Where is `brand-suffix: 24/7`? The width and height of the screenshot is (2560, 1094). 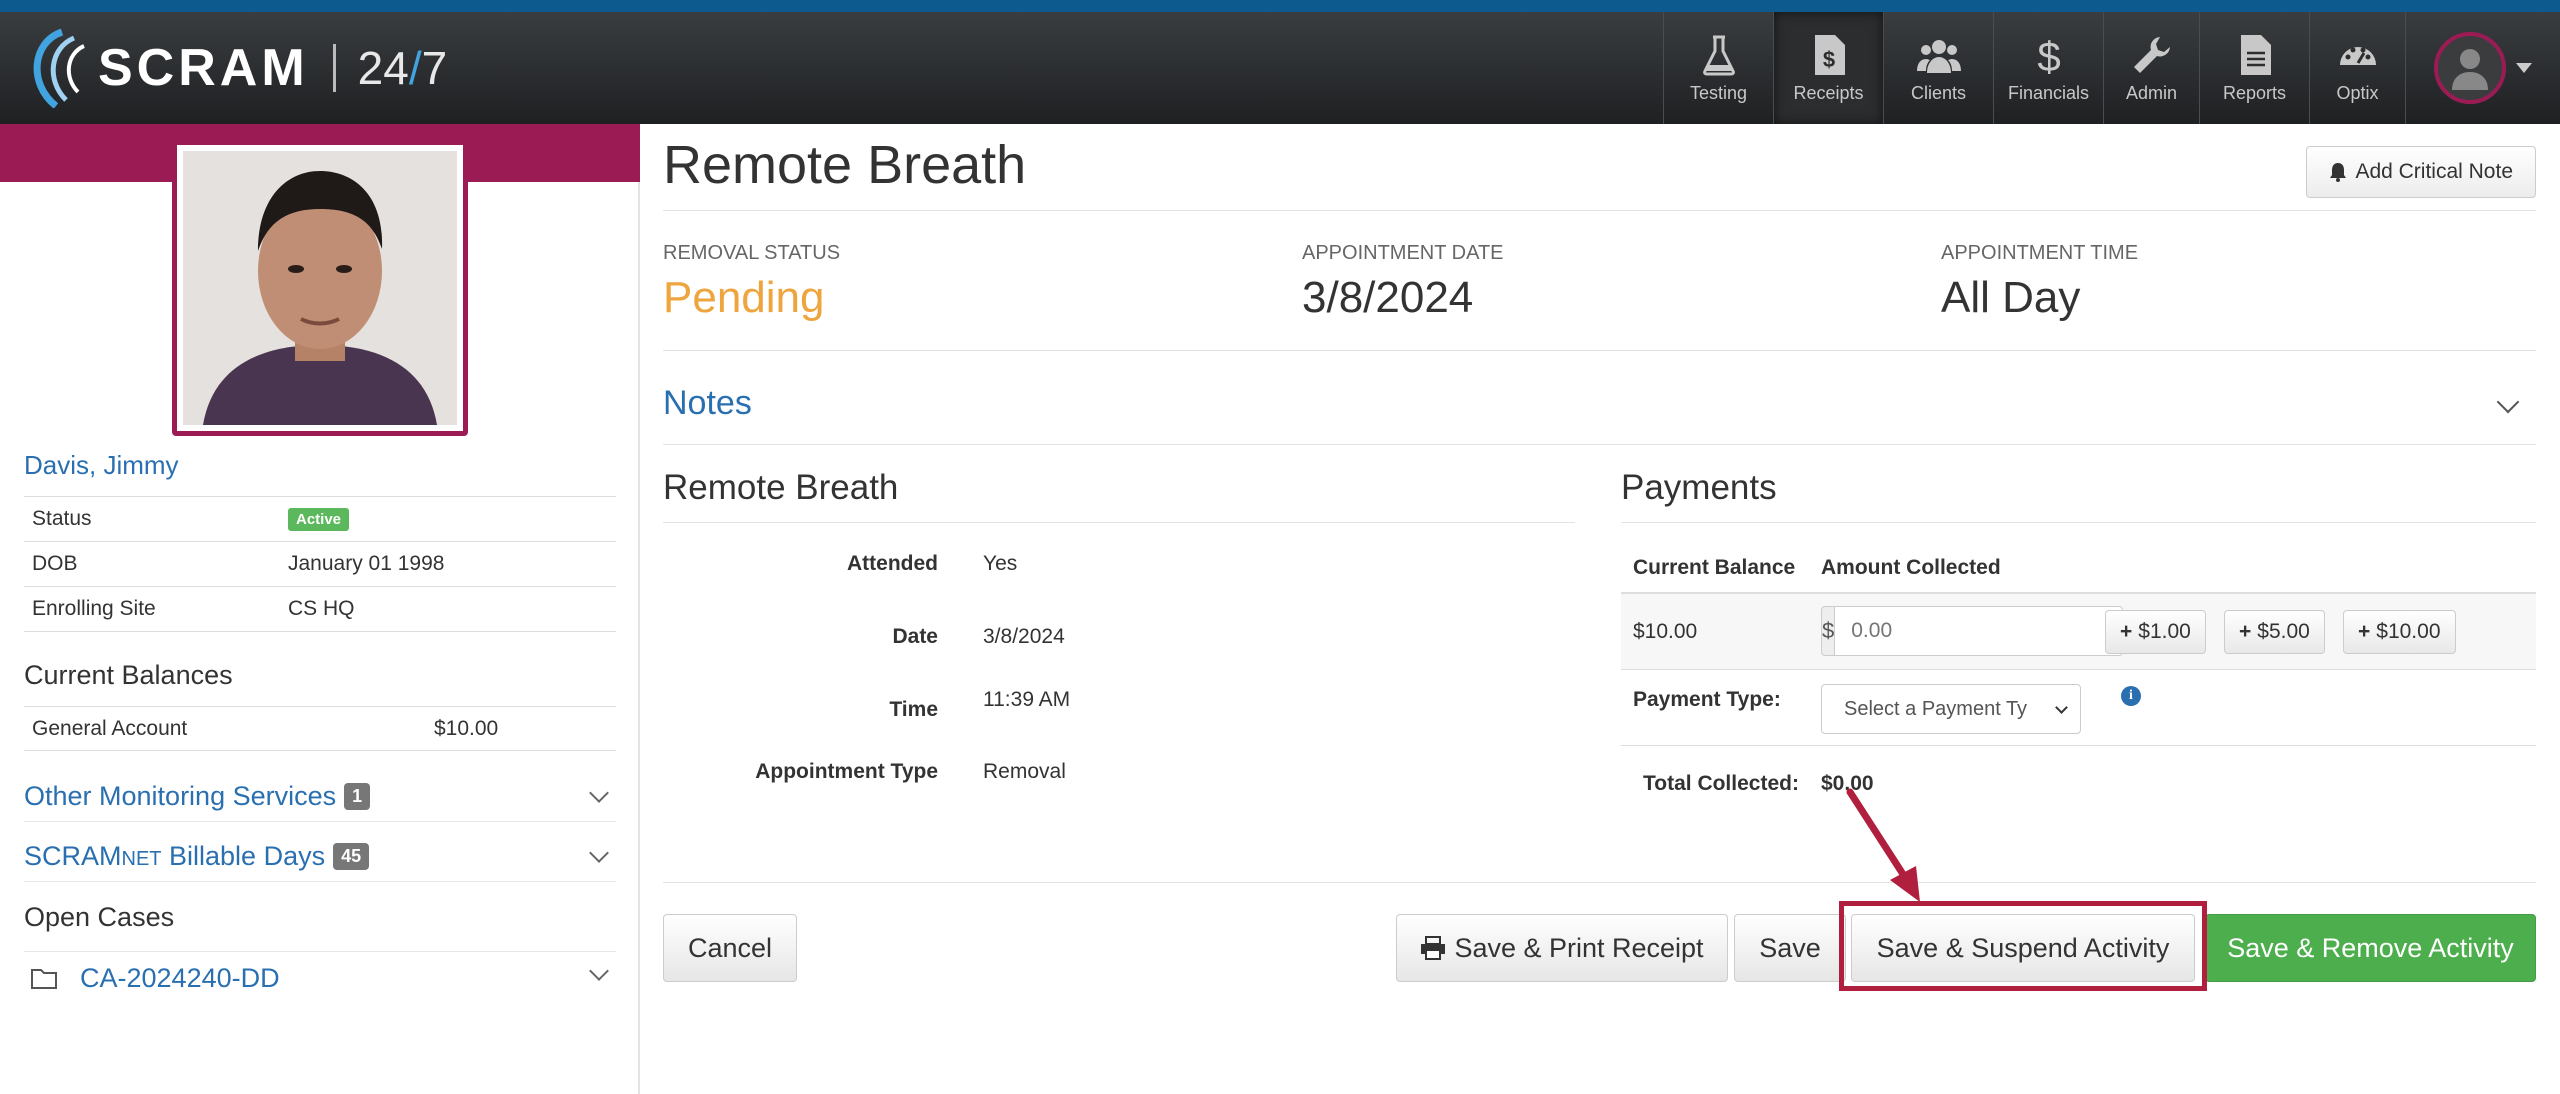
brand-suffix: 24/7 is located at coordinates (402, 68).